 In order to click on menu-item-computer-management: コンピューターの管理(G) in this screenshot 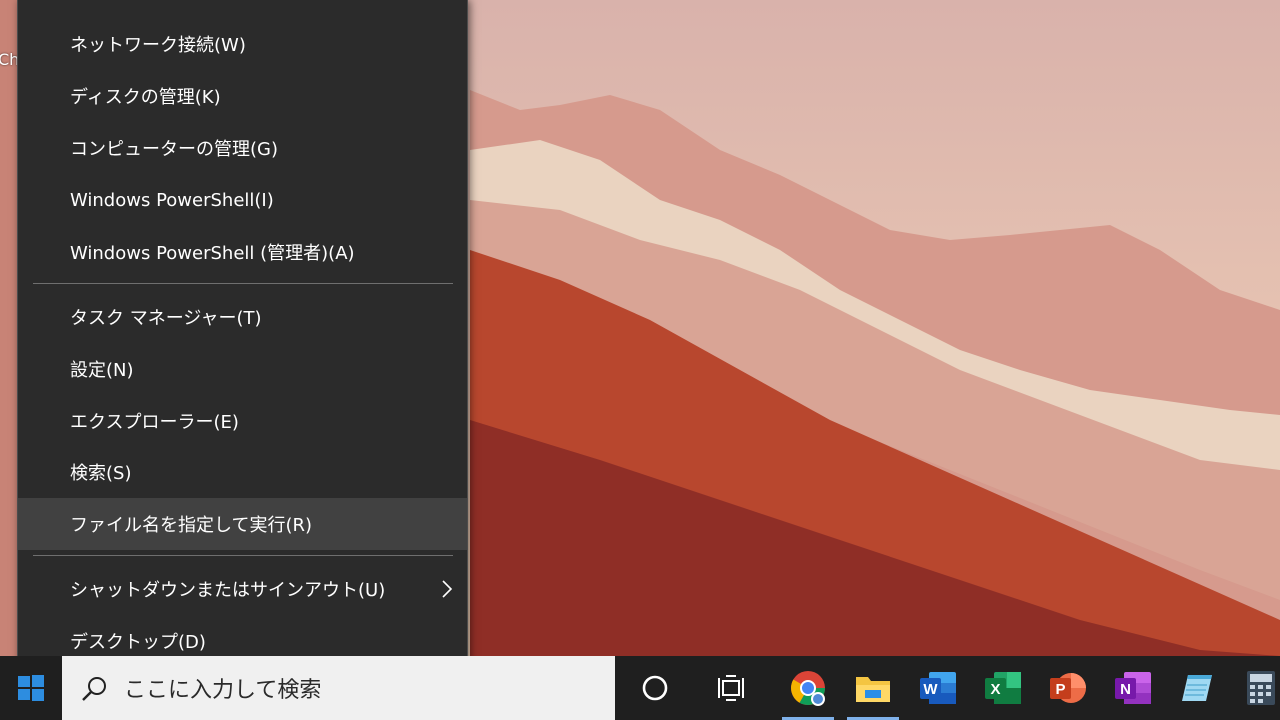, I will do `click(242, 148)`.